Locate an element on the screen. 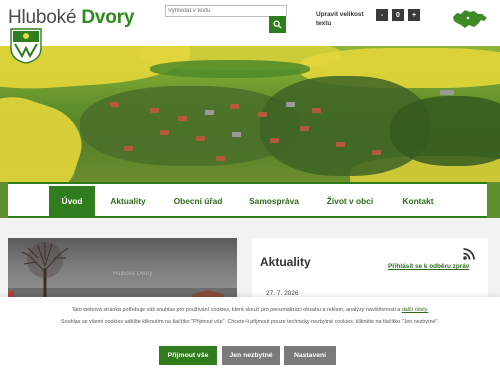 The image size is (500, 375). site-title-accent: Dvory is located at coordinates (108, 17).